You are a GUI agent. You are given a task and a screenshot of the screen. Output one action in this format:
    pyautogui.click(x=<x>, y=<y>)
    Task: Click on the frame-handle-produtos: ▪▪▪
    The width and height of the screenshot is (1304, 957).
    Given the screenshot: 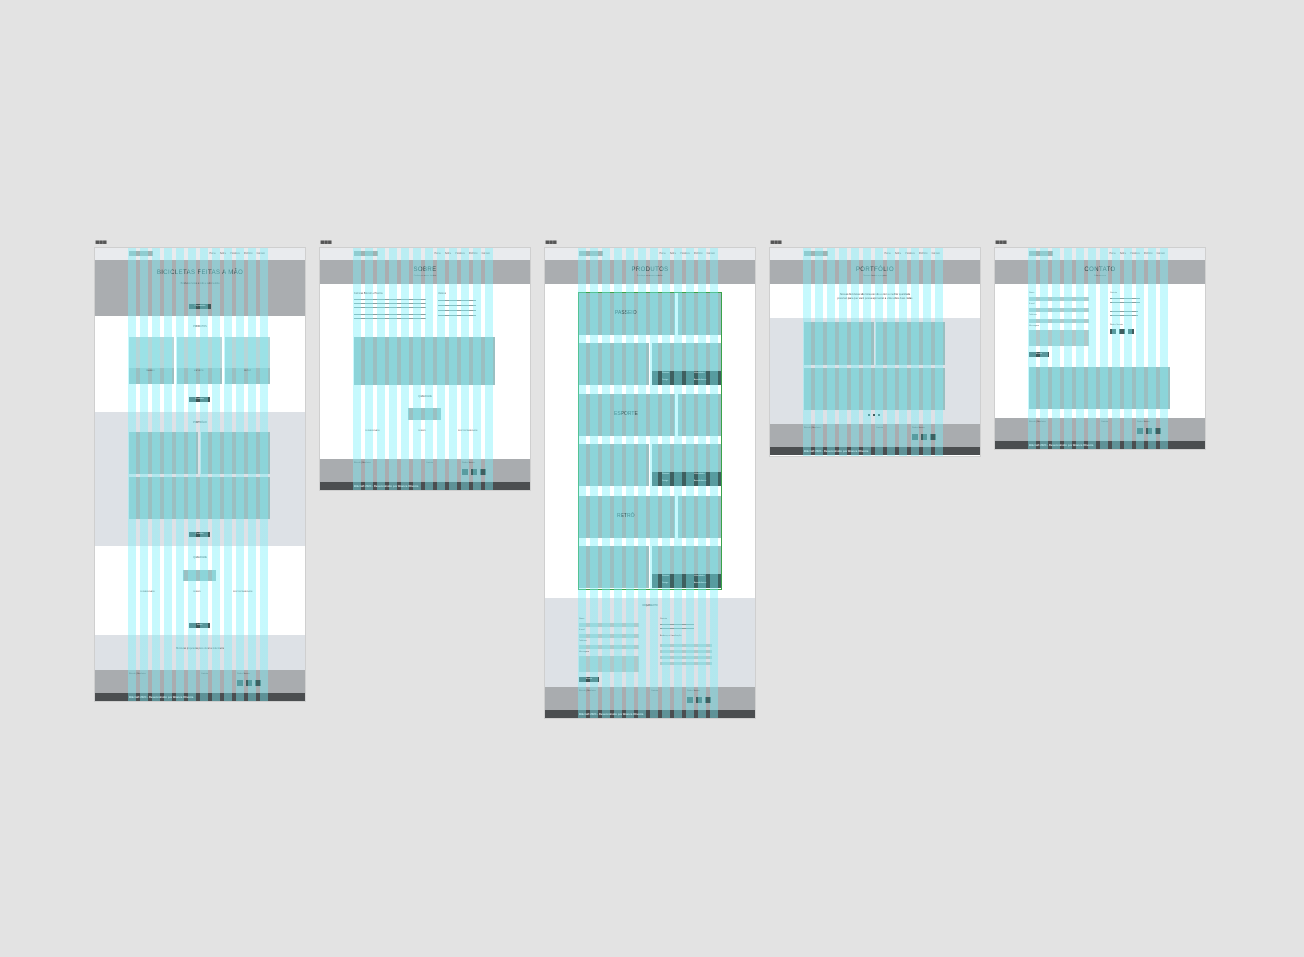 What is the action you would take?
    pyautogui.click(x=551, y=242)
    